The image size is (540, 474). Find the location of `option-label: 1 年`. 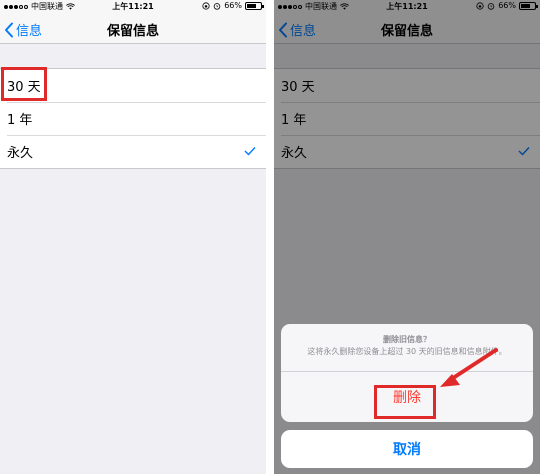

option-label: 1 年 is located at coordinates (20, 120).